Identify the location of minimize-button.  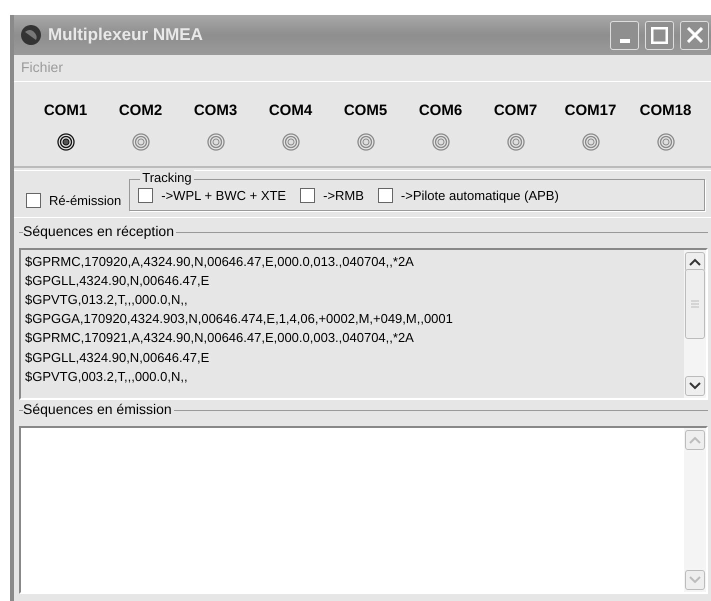
(624, 35).